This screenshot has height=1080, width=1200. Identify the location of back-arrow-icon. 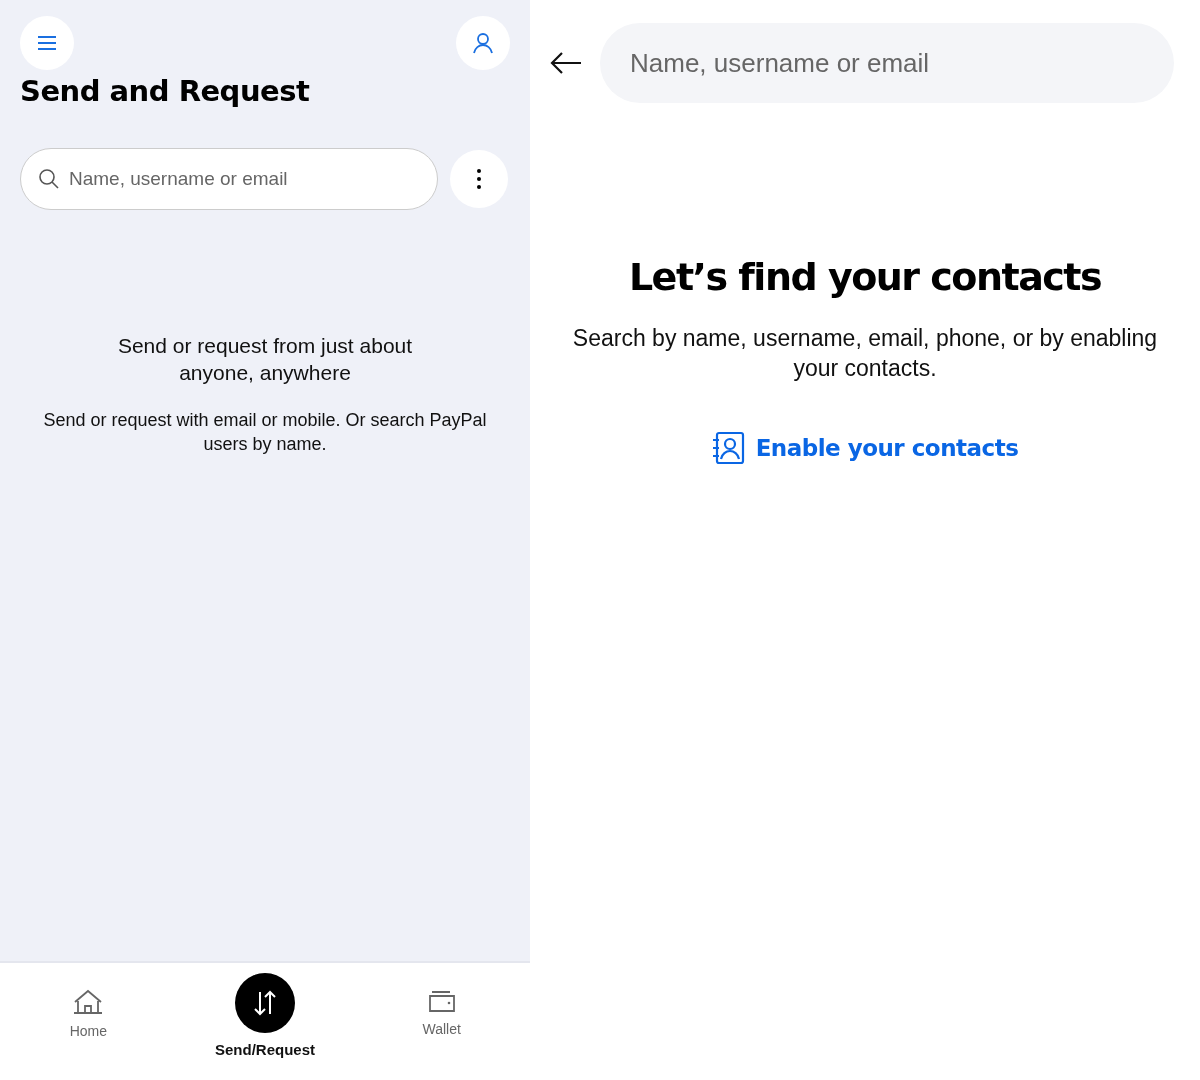
(566, 63).